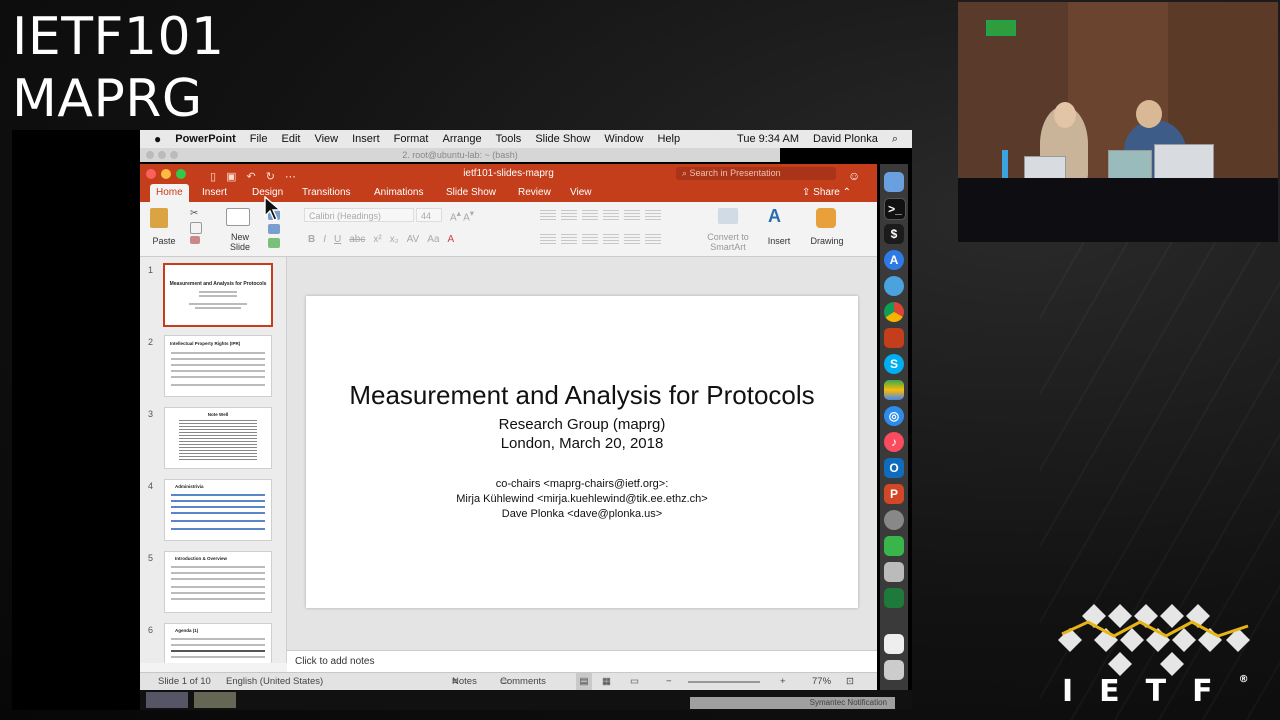 Image resolution: width=1280 pixels, height=720 pixels. What do you see at coordinates (894, 598) in the screenshot?
I see `app-icon` at bounding box center [894, 598].